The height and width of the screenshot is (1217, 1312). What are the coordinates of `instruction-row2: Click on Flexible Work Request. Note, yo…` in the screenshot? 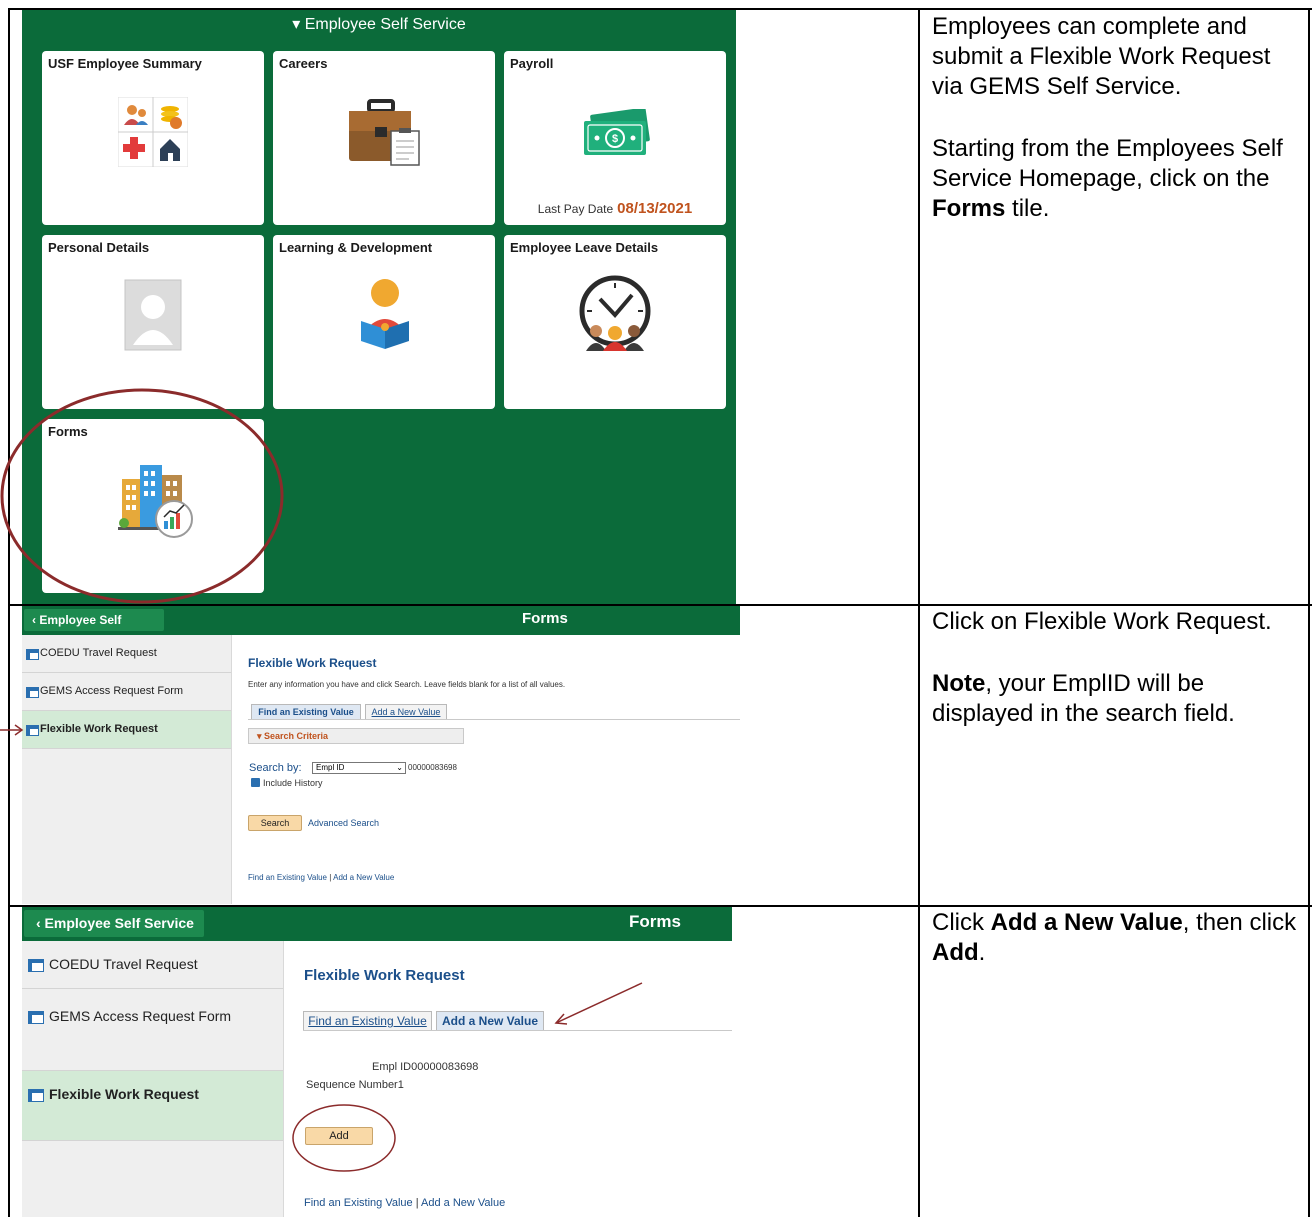 It's located at (1116, 684).